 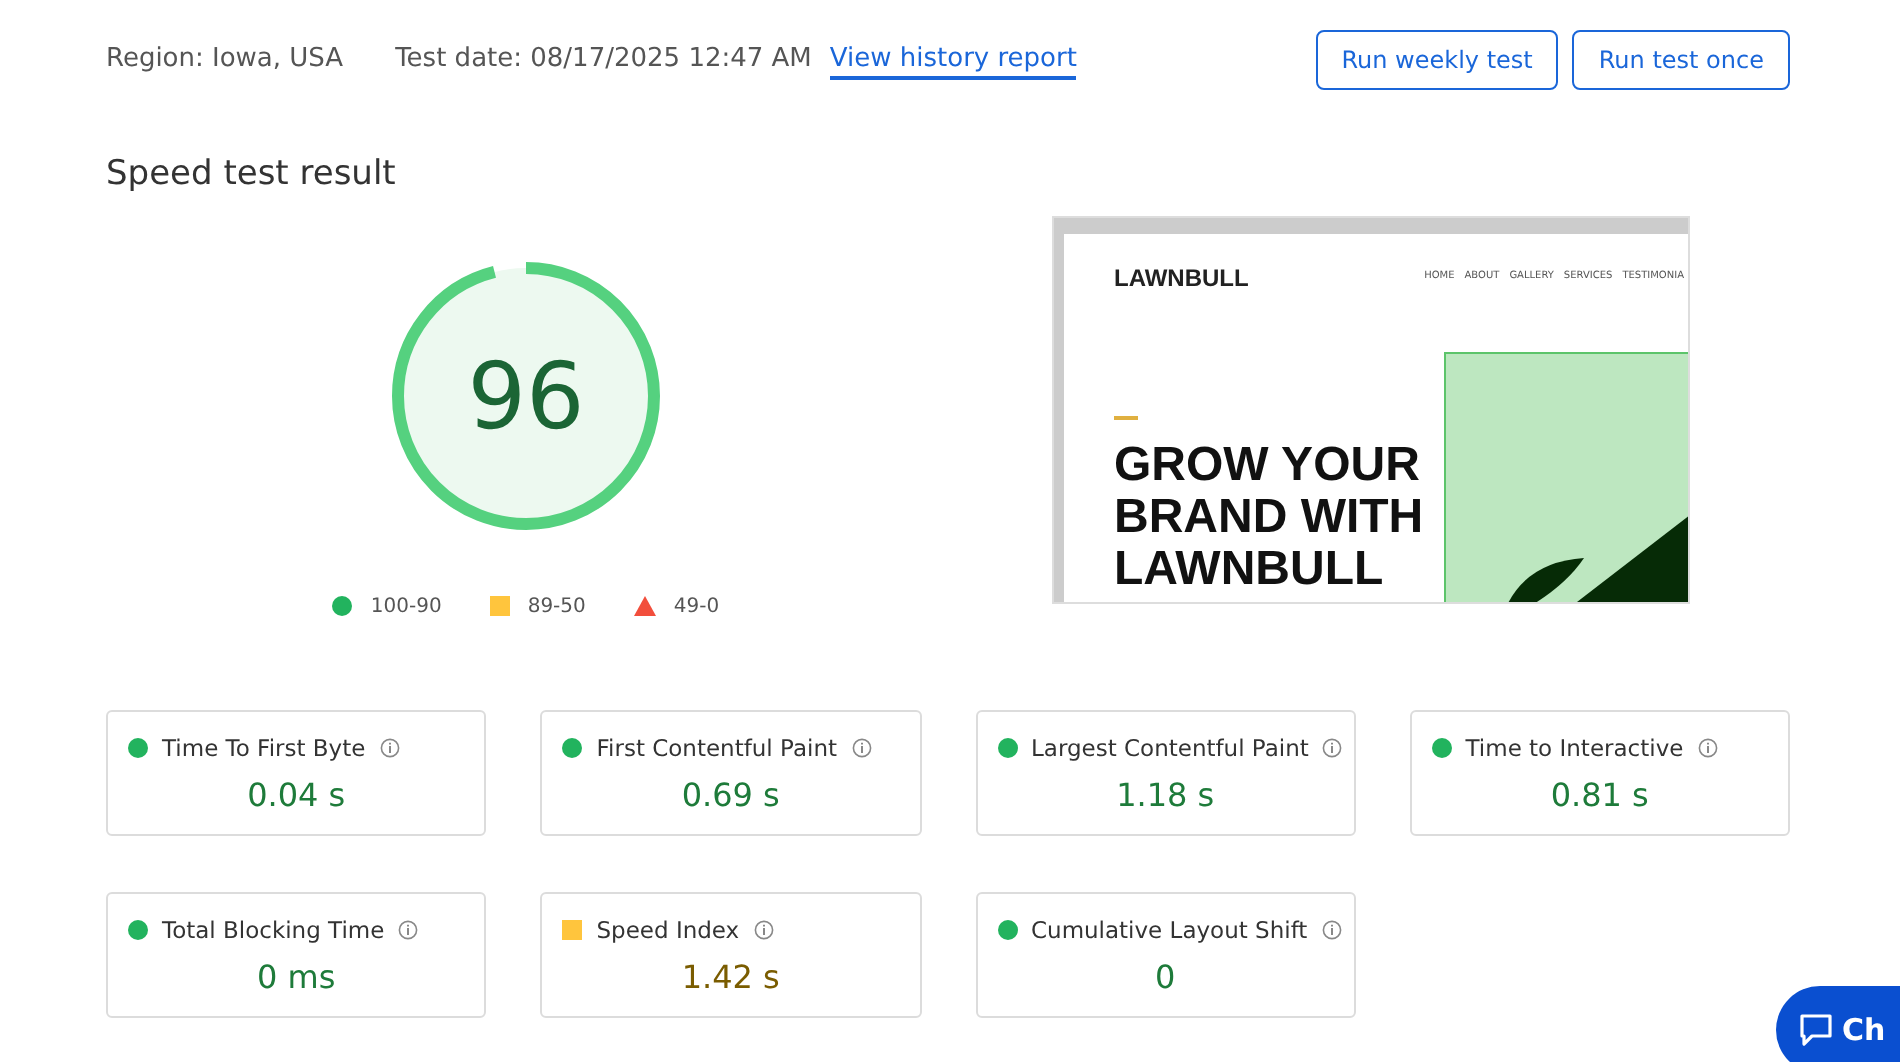 I want to click on metric-value: 0, so click(x=1165, y=977).